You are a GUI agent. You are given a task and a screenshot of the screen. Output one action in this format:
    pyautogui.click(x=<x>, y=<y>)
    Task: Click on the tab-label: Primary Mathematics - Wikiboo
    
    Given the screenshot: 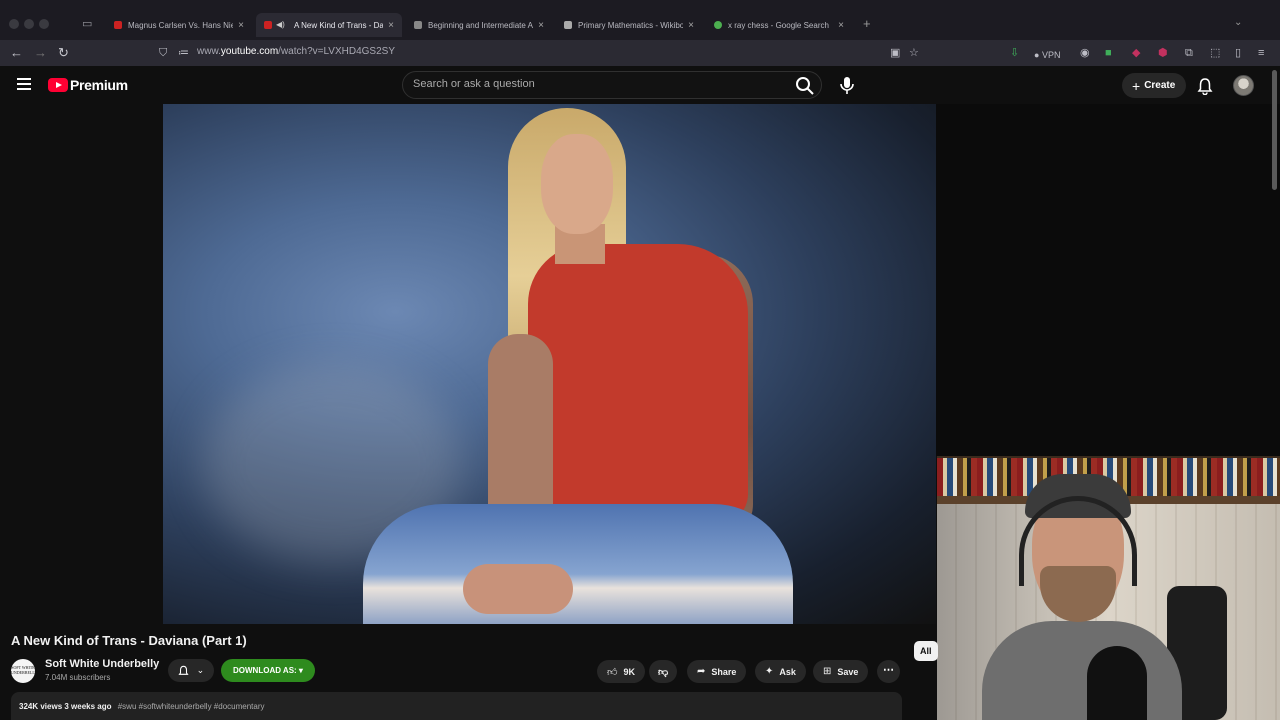 What is the action you would take?
    pyautogui.click(x=631, y=25)
    